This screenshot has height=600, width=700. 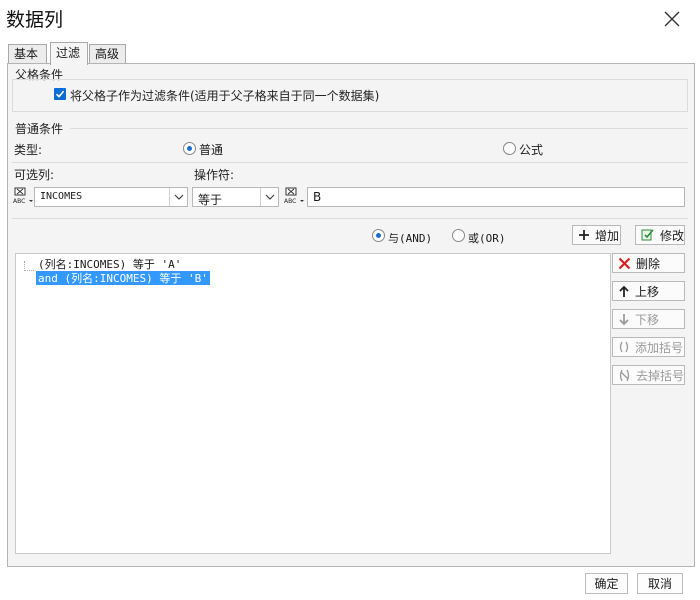 I want to click on type-radio-formula, so click(x=509, y=148).